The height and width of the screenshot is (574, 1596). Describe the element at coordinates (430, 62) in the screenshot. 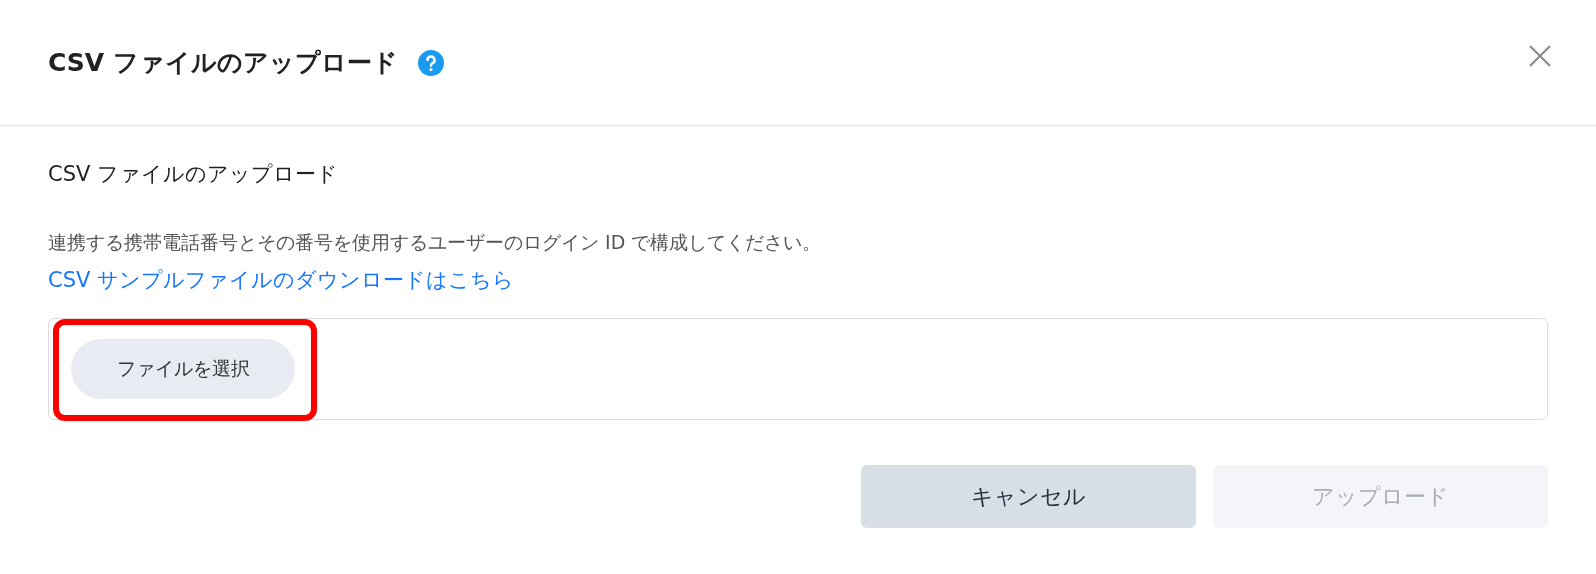

I see `help-icon` at that location.